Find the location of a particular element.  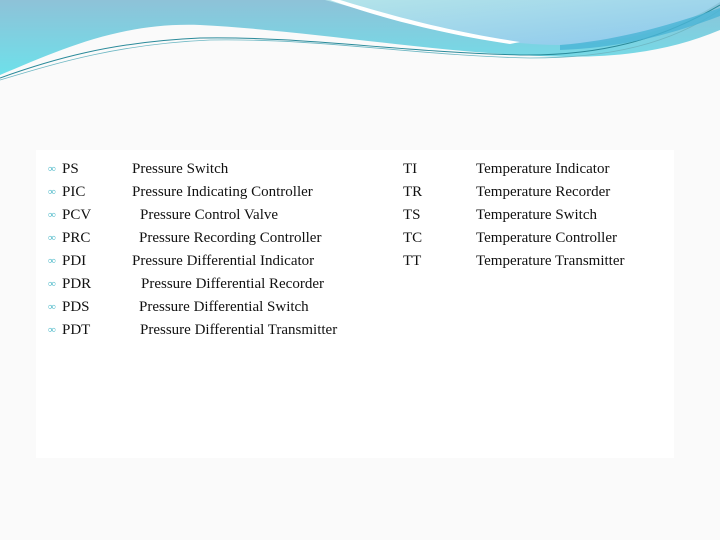

list-item: ∞ PRC is located at coordinates (69, 239).